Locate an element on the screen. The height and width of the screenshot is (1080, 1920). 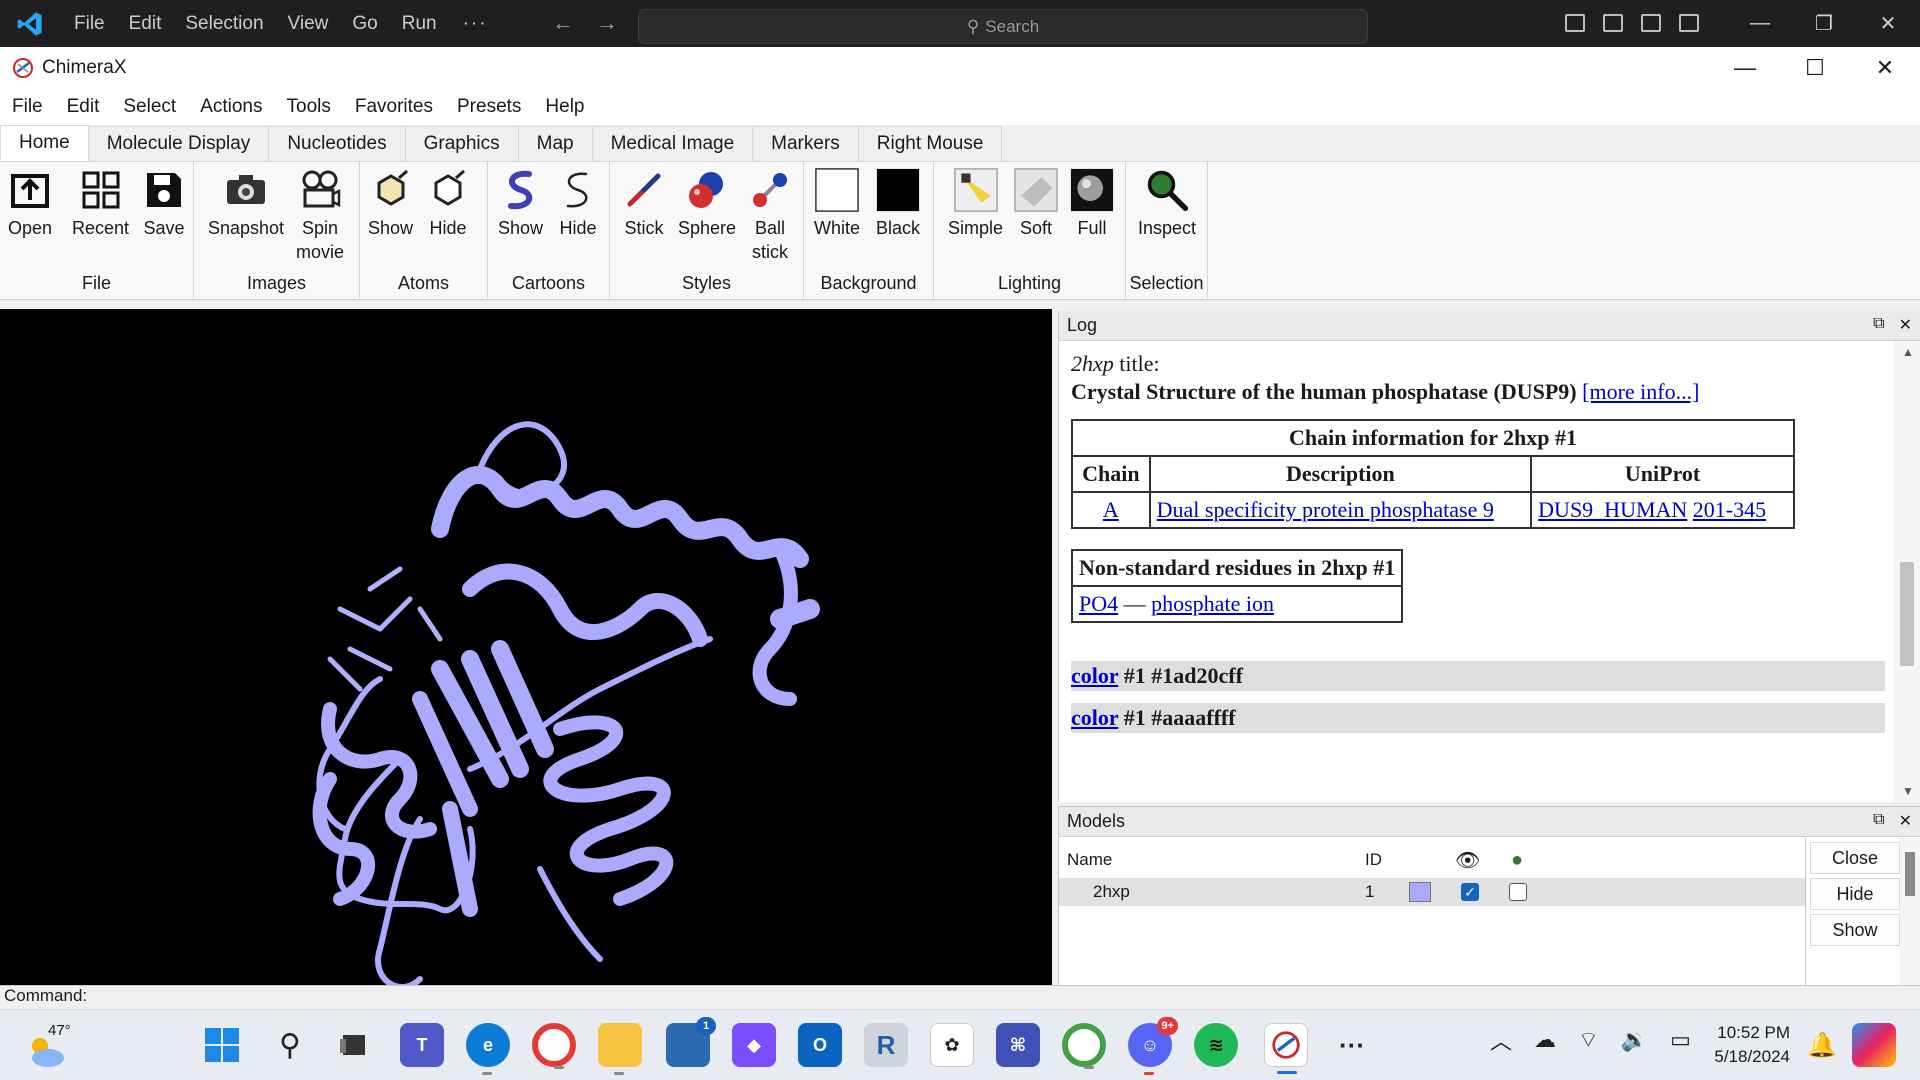
command-line: Command: is located at coordinates (960, 997).